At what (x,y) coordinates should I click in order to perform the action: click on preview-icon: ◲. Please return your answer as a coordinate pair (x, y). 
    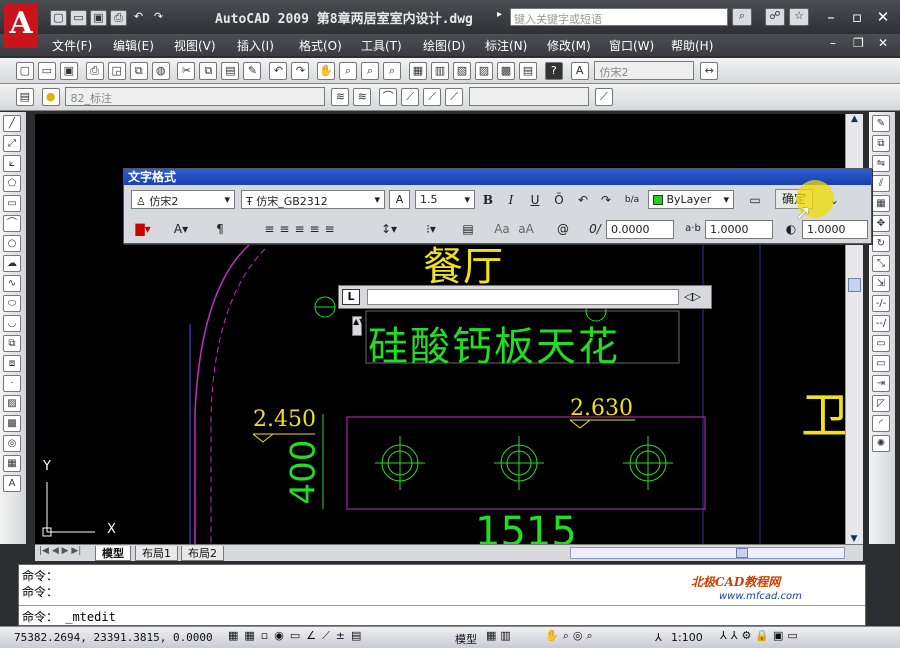
    Looking at the image, I should click on (116, 71).